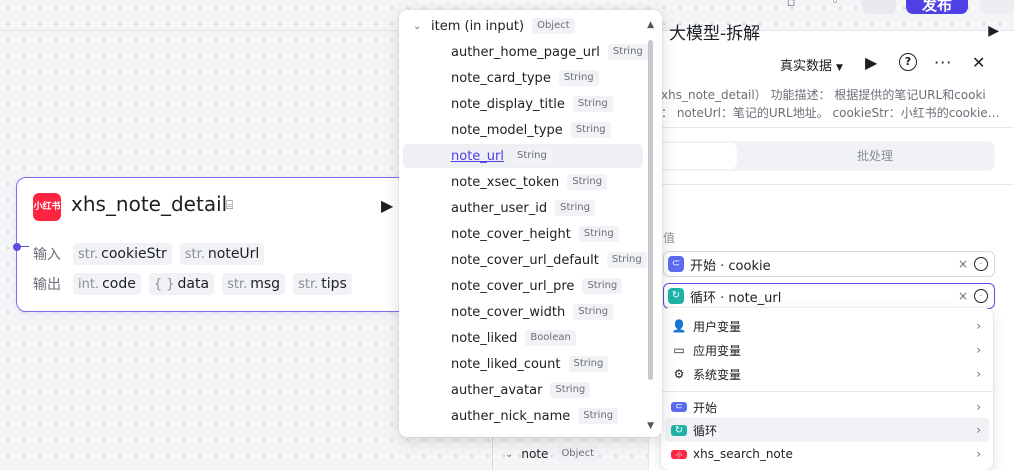 The width and height of the screenshot is (1014, 470). What do you see at coordinates (791, 7) in the screenshot?
I see `doc-icon: ▫` at bounding box center [791, 7].